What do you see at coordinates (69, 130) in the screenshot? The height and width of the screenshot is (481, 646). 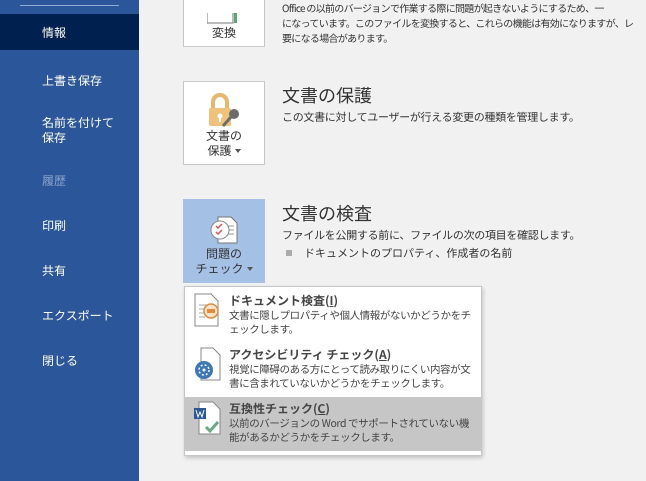 I see `sidebar-item: 名前を付けて保存` at bounding box center [69, 130].